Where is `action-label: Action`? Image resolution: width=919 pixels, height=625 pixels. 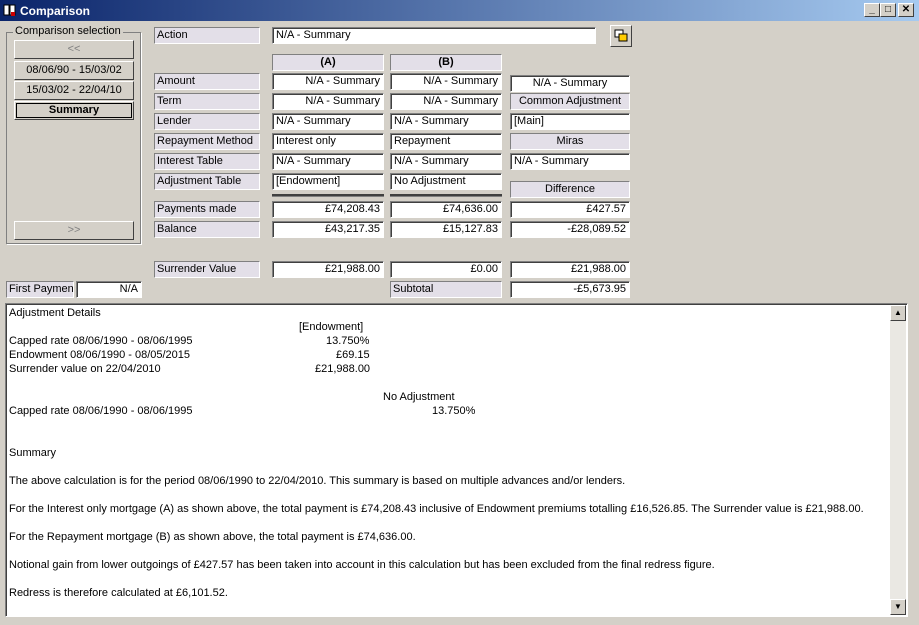 action-label: Action is located at coordinates (207, 35).